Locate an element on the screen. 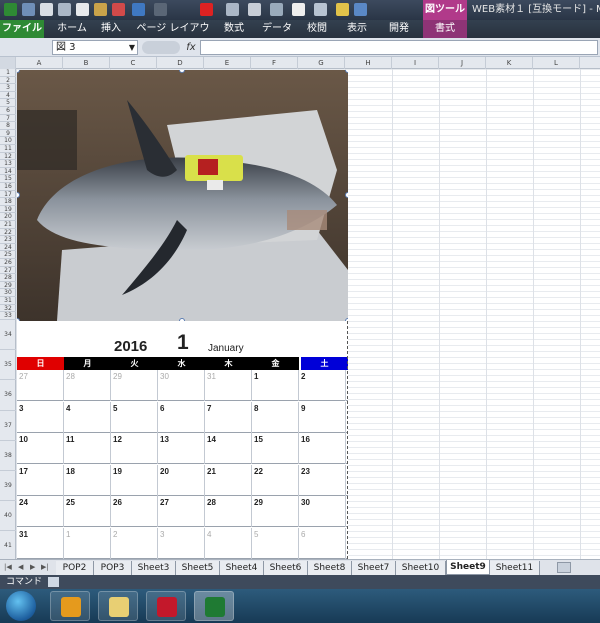  row-header: 22 is located at coordinates (8, 233).